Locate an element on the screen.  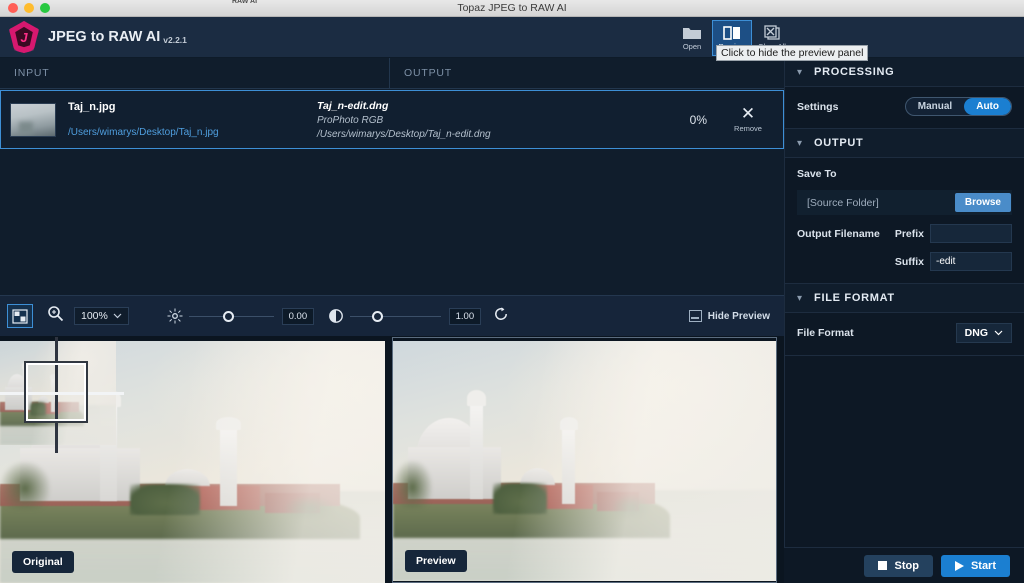
contrast-icon is located at coordinates (335, 316).